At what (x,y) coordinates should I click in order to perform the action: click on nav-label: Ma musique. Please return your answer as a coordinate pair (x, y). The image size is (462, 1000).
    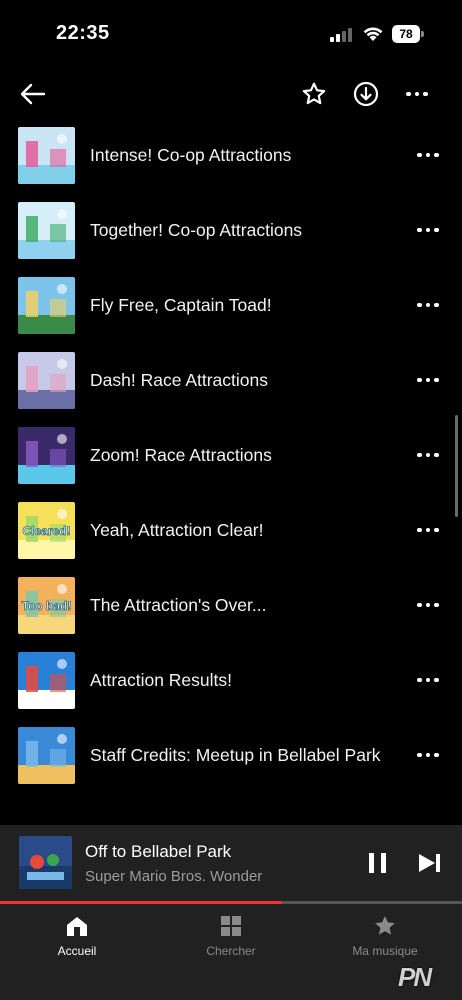
    Looking at the image, I should click on (385, 951).